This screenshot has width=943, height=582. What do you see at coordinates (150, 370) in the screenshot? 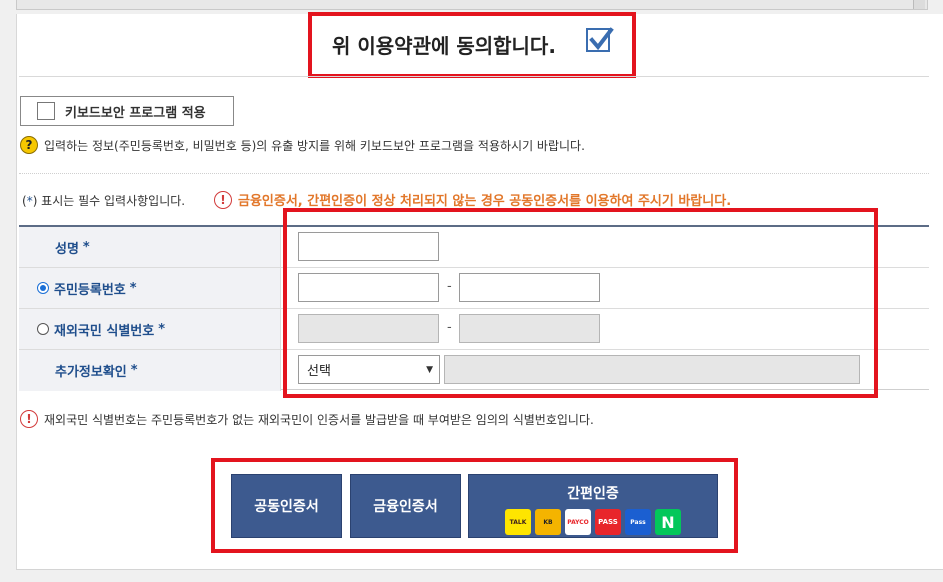
I see `extra-info-label: 추가정보확인 *` at bounding box center [150, 370].